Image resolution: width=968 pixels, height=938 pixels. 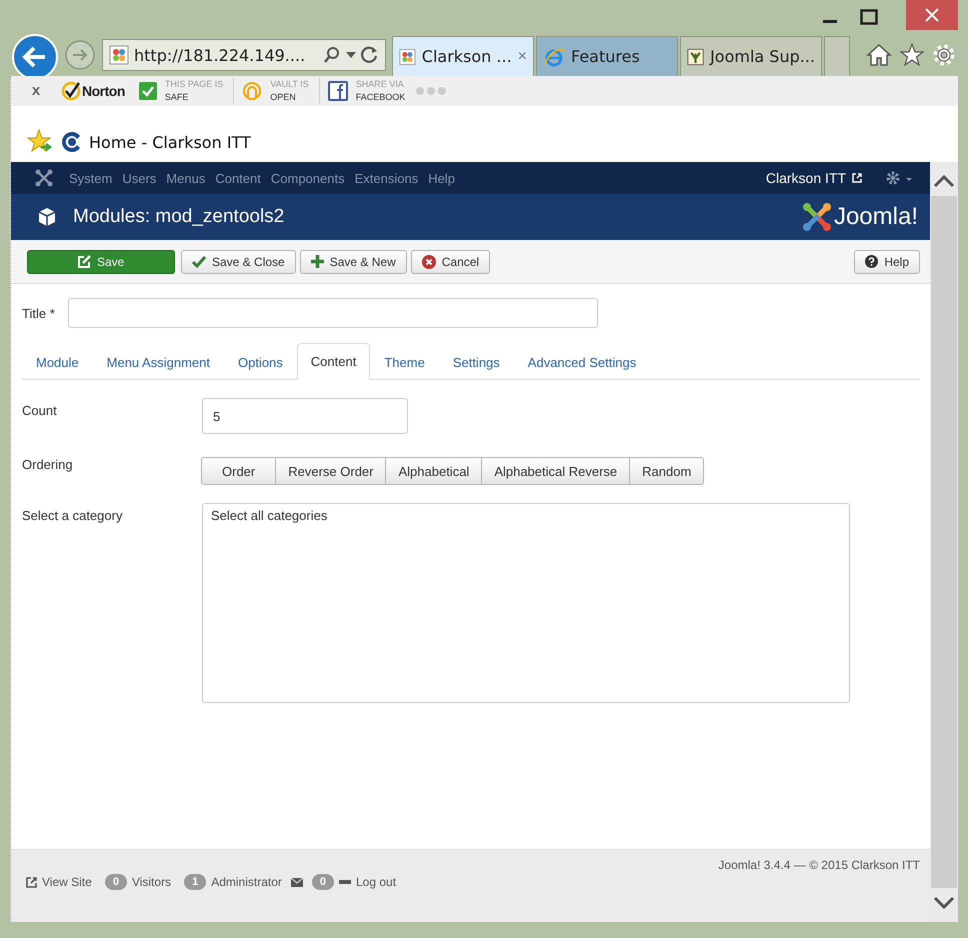 What do you see at coordinates (463, 56) in the screenshot?
I see `browser-tab: Clarkson ... ×` at bounding box center [463, 56].